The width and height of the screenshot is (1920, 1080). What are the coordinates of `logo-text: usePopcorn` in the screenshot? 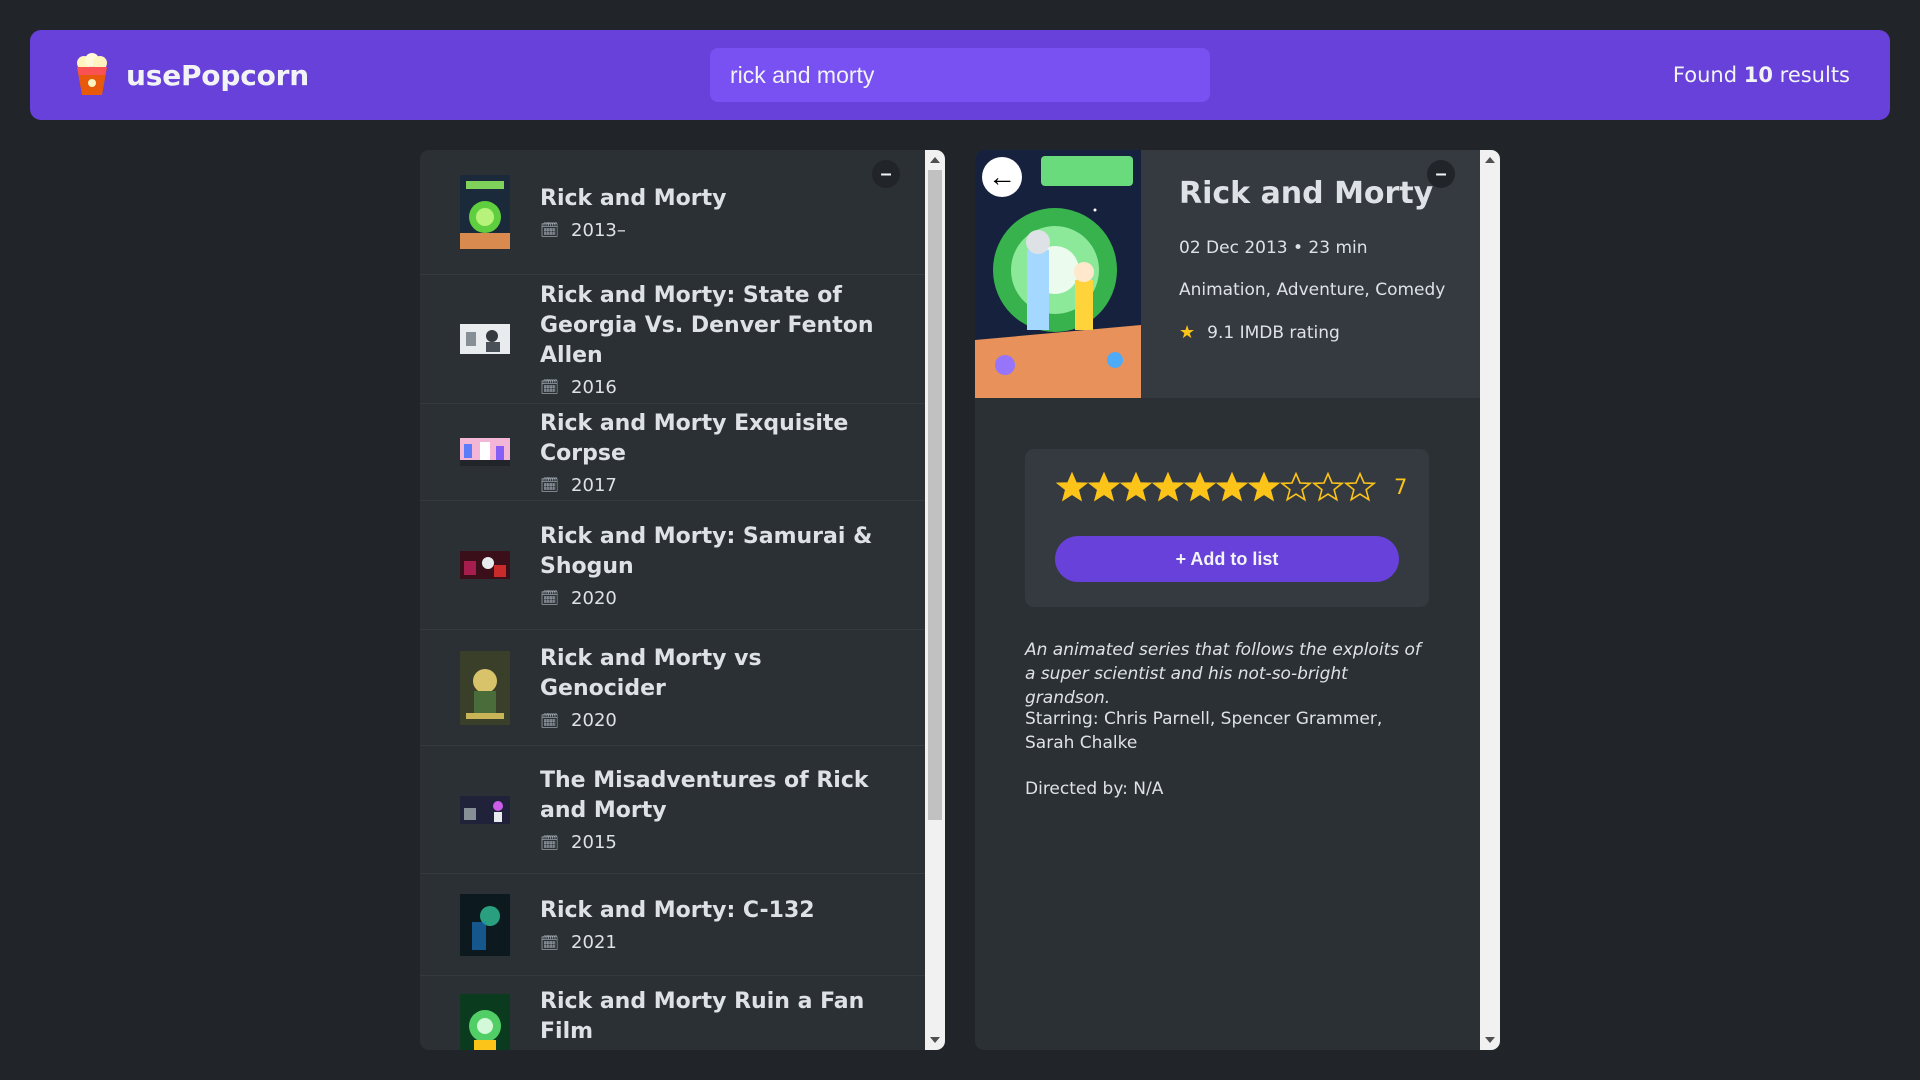 It's located at (217, 75).